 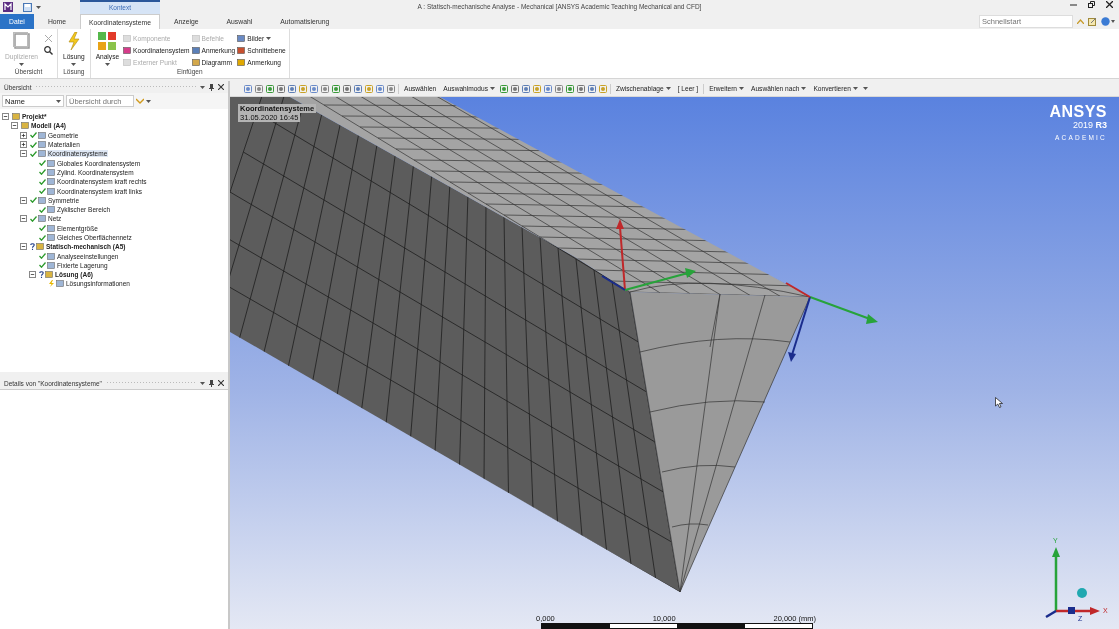 What do you see at coordinates (999, 402) in the screenshot?
I see `mouse-cursor-icon` at bounding box center [999, 402].